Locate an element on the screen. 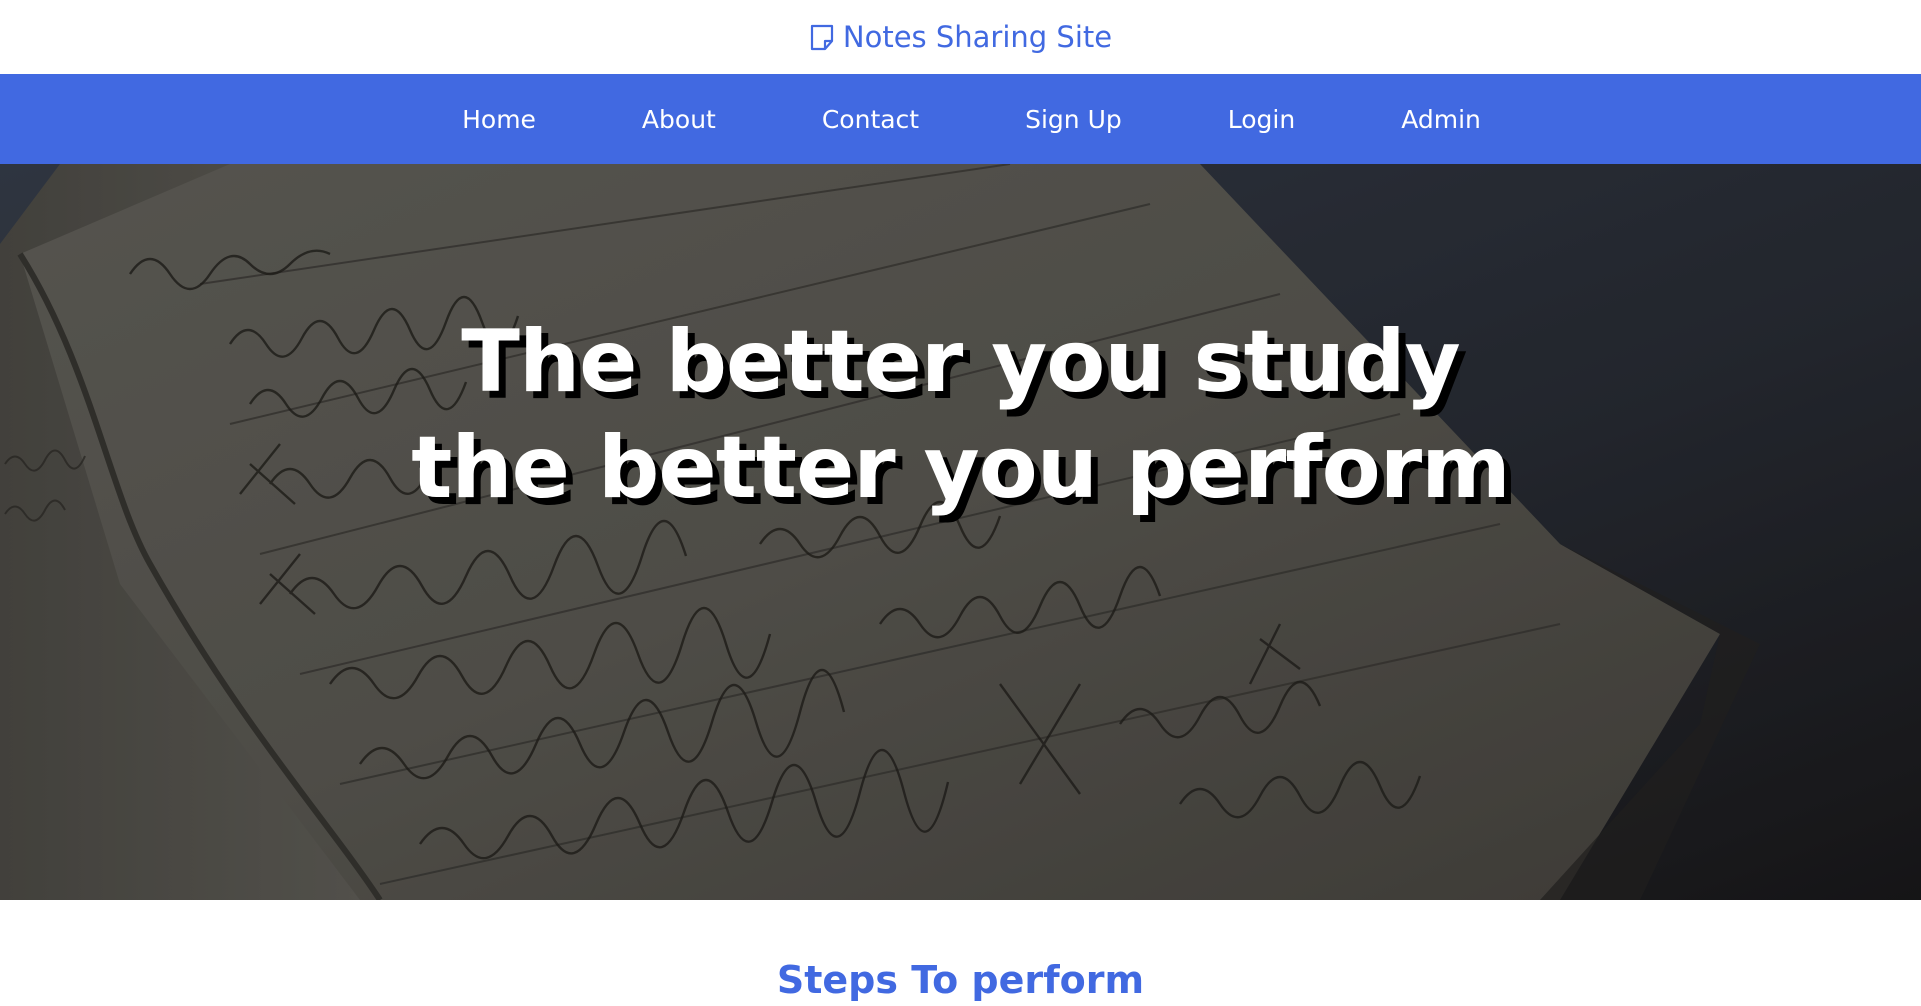 Image resolution: width=1921 pixels, height=1006 pixels. nav-link-about: About is located at coordinates (679, 119).